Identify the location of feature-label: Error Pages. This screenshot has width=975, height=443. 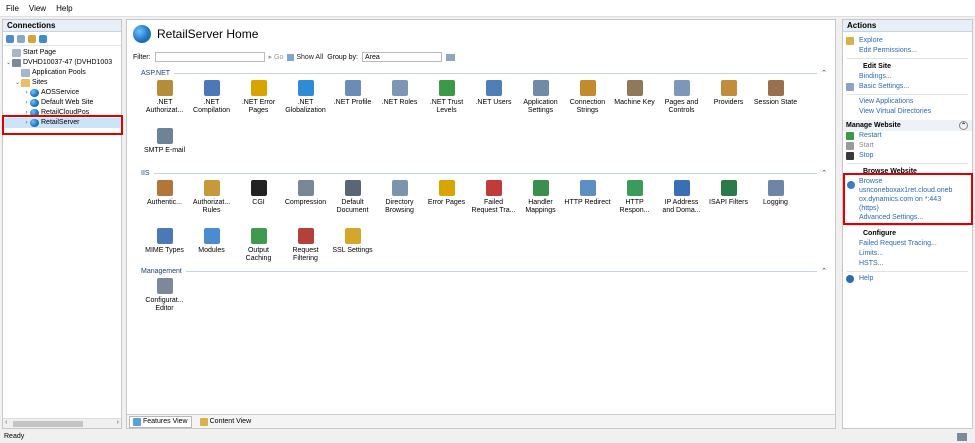
(446, 202).